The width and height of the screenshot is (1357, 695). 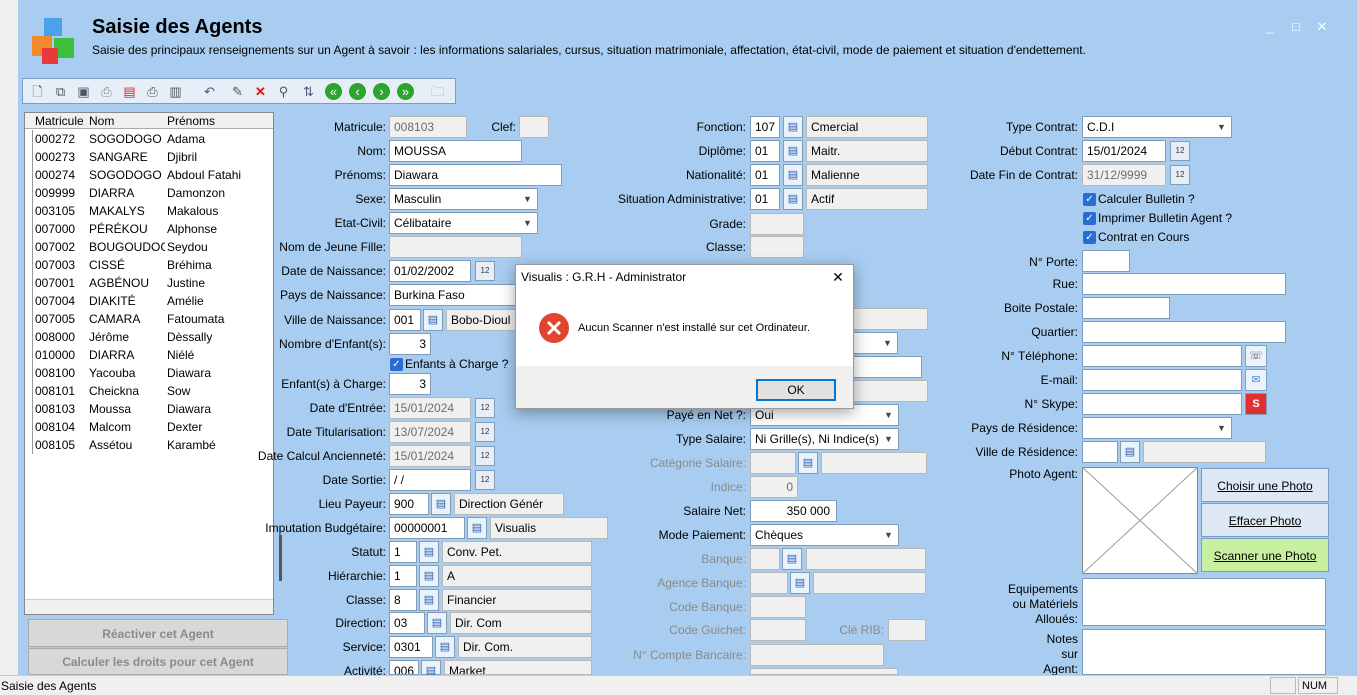 I want to click on maximize-button: □, so click(x=1296, y=27).